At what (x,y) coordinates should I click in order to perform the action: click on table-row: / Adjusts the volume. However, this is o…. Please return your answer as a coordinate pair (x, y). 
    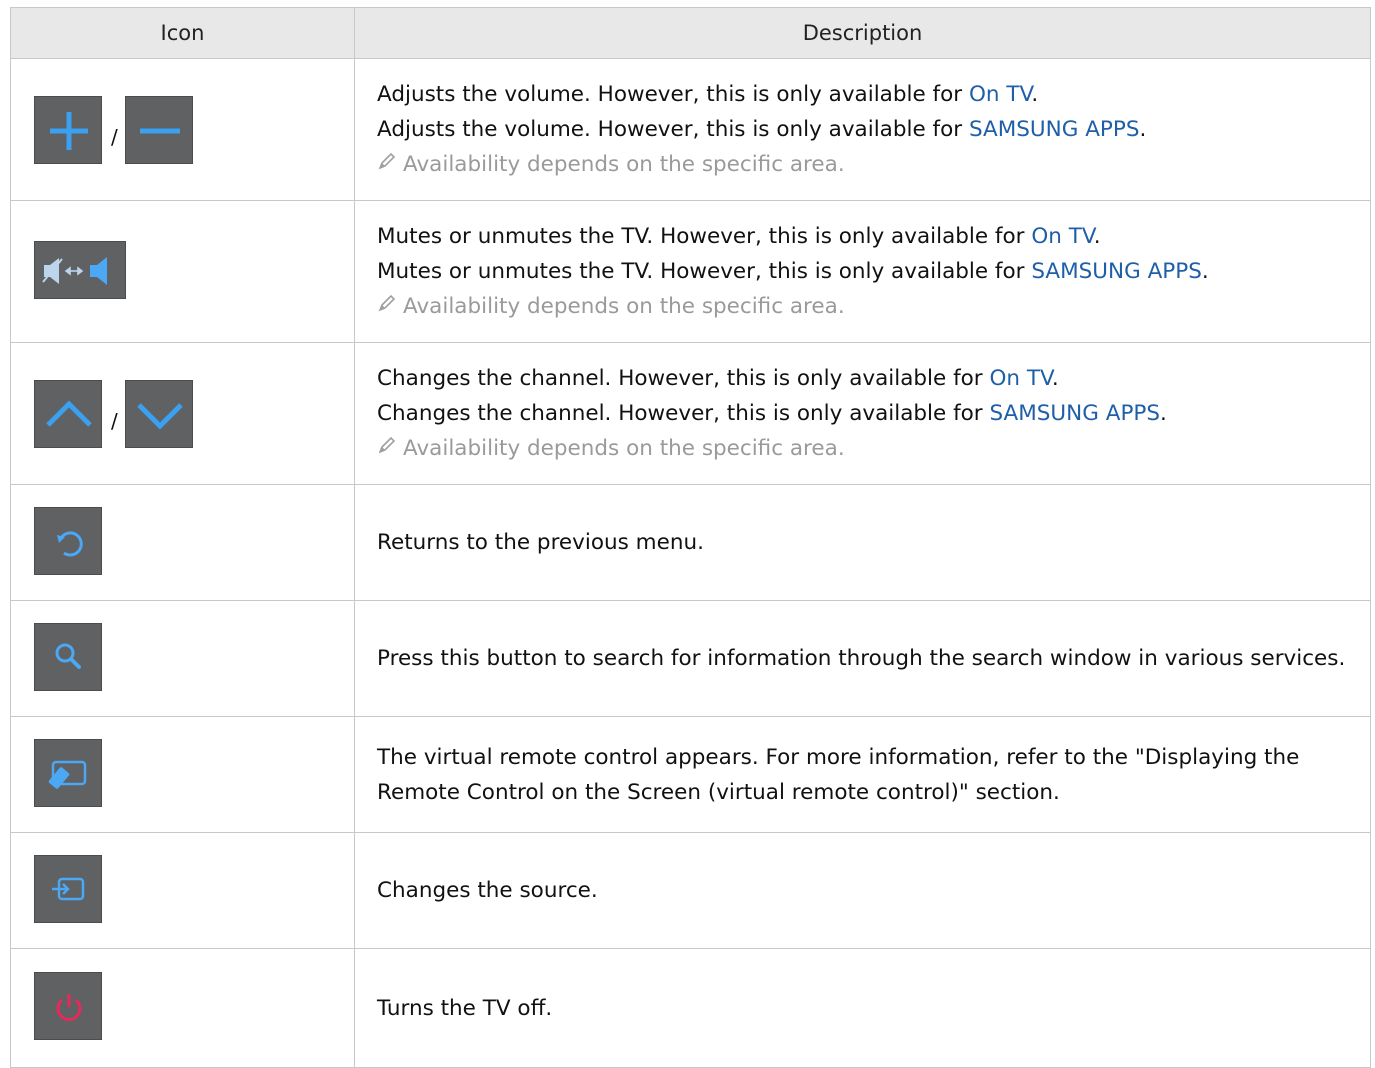
    Looking at the image, I should click on (690, 129).